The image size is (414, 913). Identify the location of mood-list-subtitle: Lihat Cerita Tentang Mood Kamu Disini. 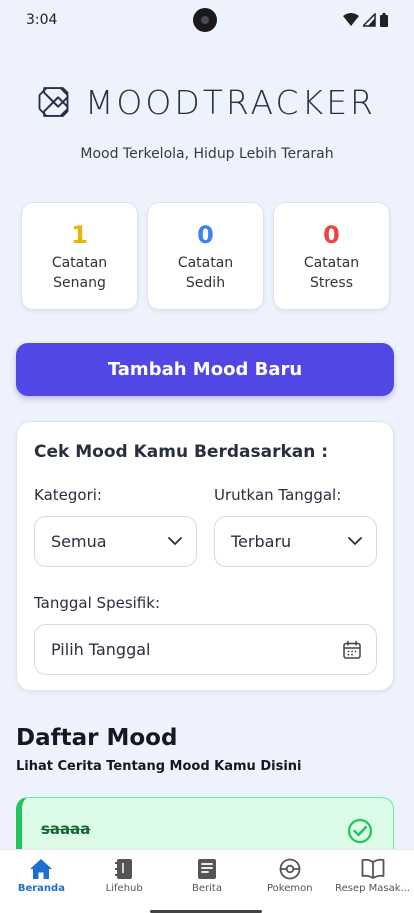
(159, 766).